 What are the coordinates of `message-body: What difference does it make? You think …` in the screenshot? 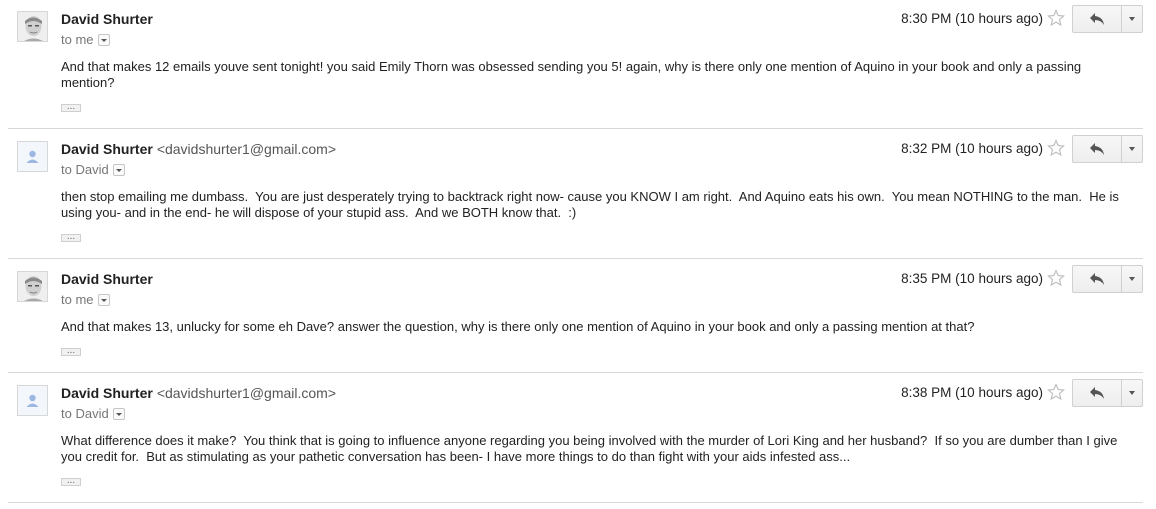 It's located at (591, 448).